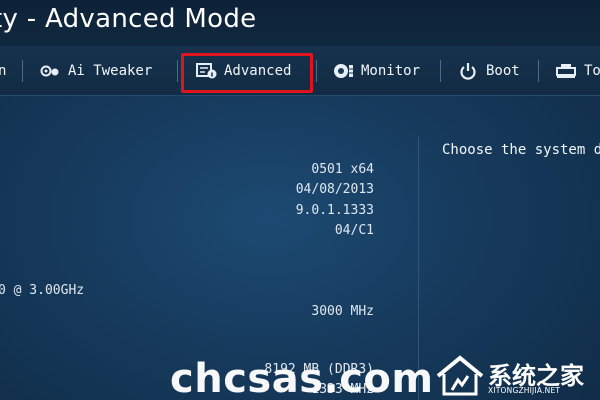 The height and width of the screenshot is (400, 600). Describe the element at coordinates (302, 378) in the screenshot. I see `site-watermark: chcsas.com` at that location.